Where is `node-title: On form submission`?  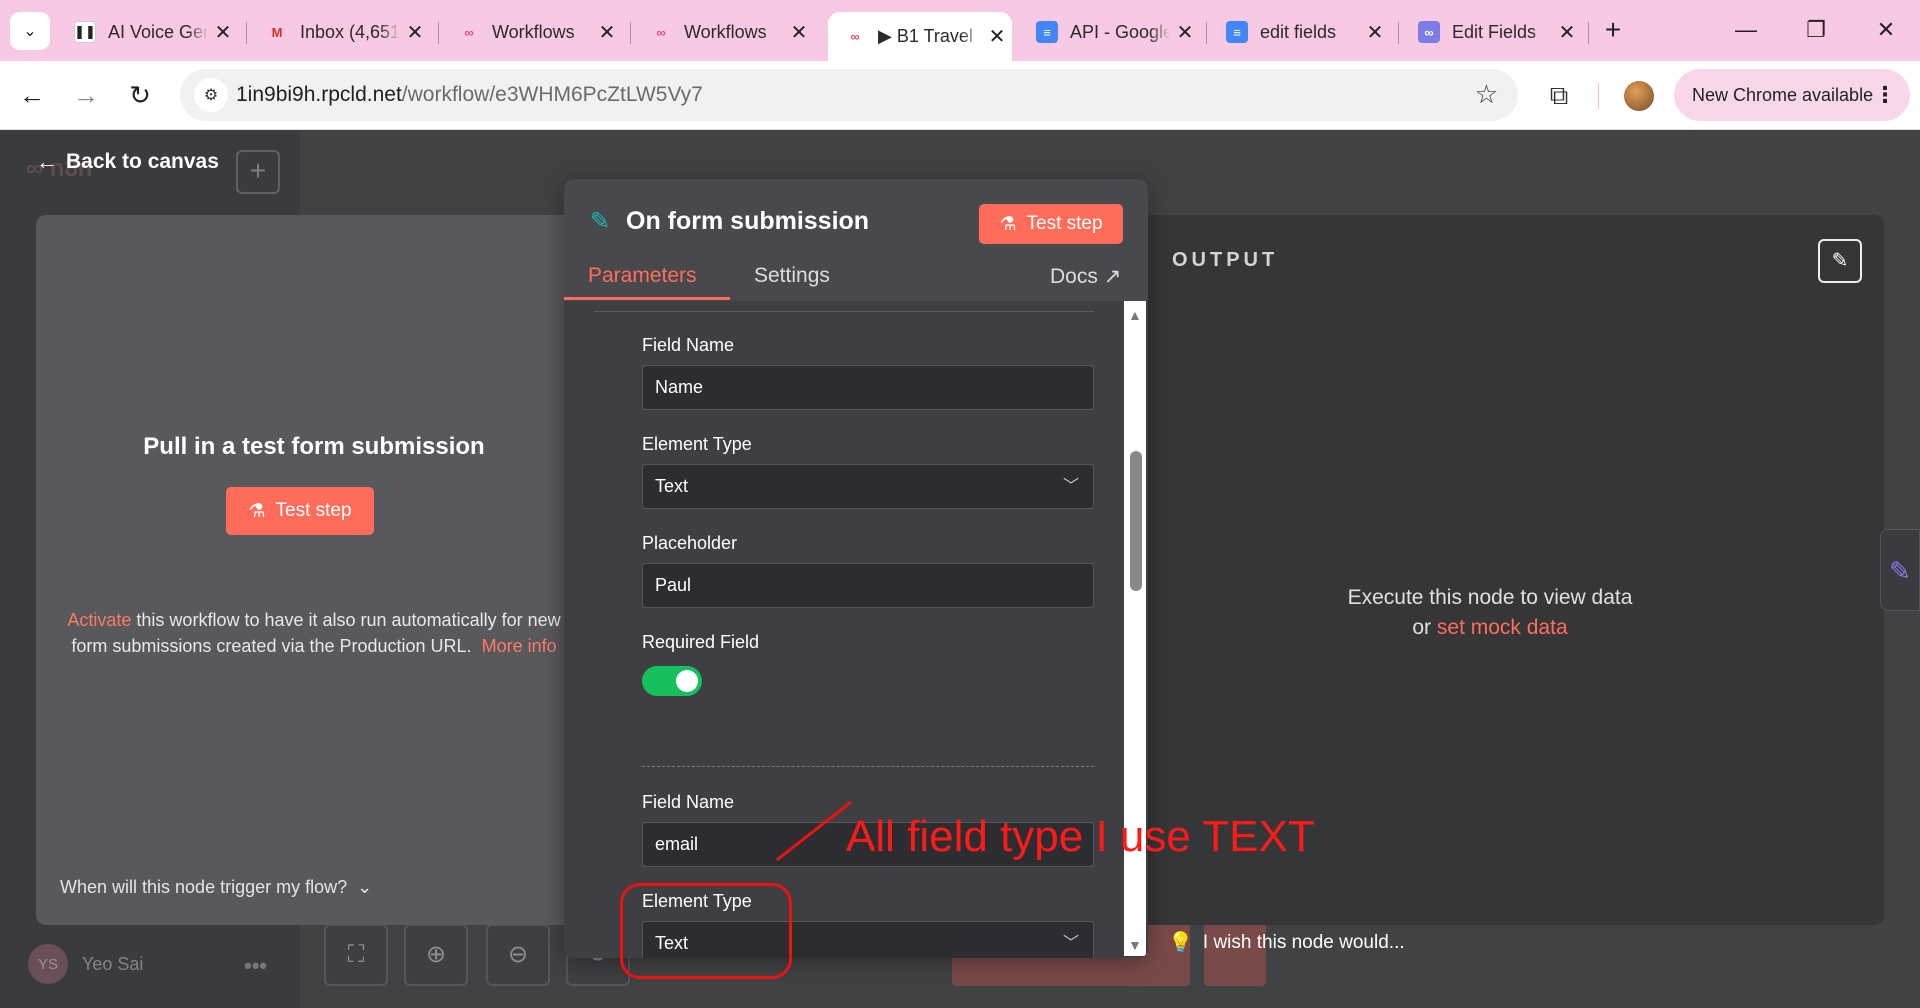
node-title: On form submission is located at coordinates (747, 221).